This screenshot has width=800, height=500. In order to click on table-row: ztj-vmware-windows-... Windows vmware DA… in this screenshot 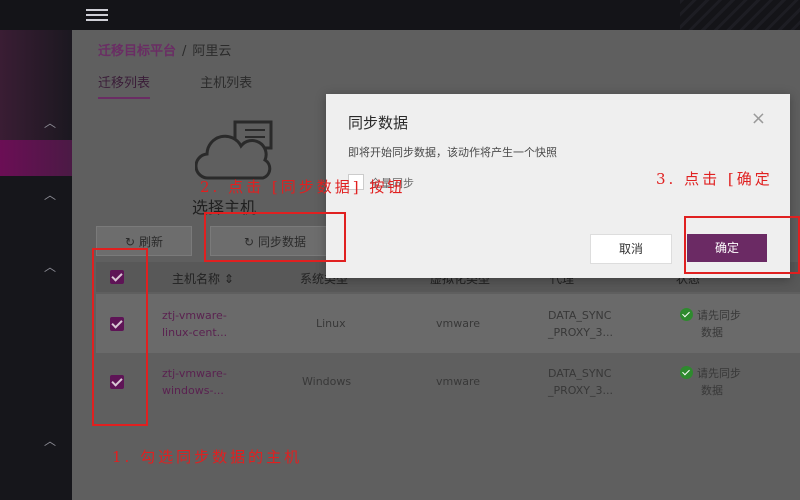, I will do `click(448, 381)`.